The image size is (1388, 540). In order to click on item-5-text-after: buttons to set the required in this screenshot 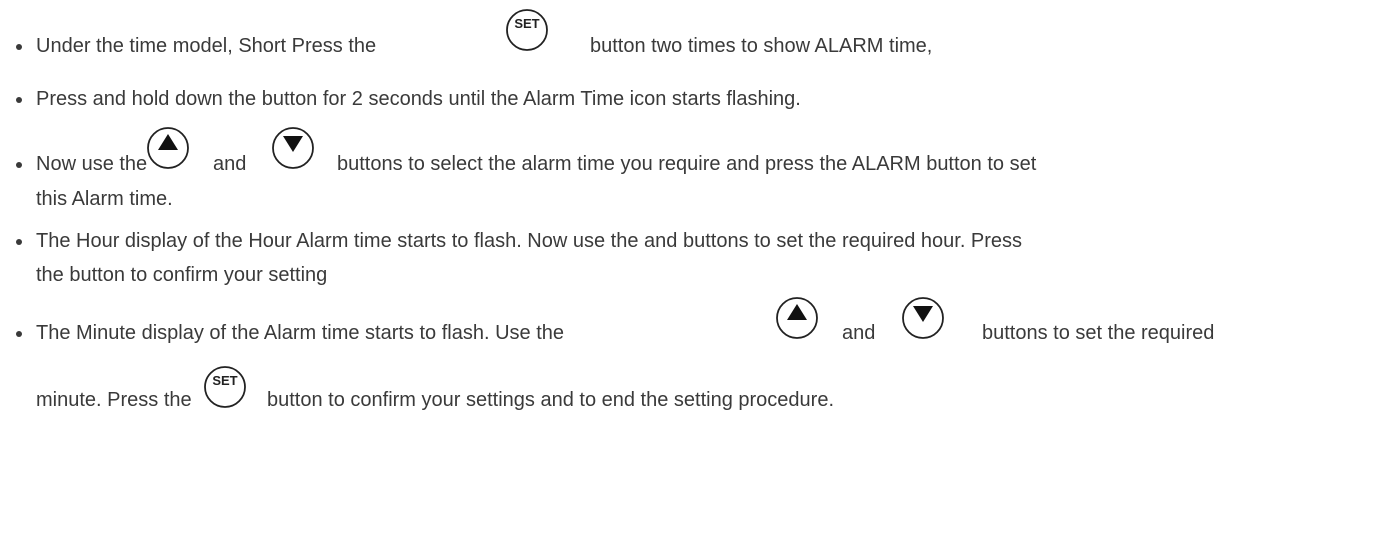, I will do `click(1098, 333)`.